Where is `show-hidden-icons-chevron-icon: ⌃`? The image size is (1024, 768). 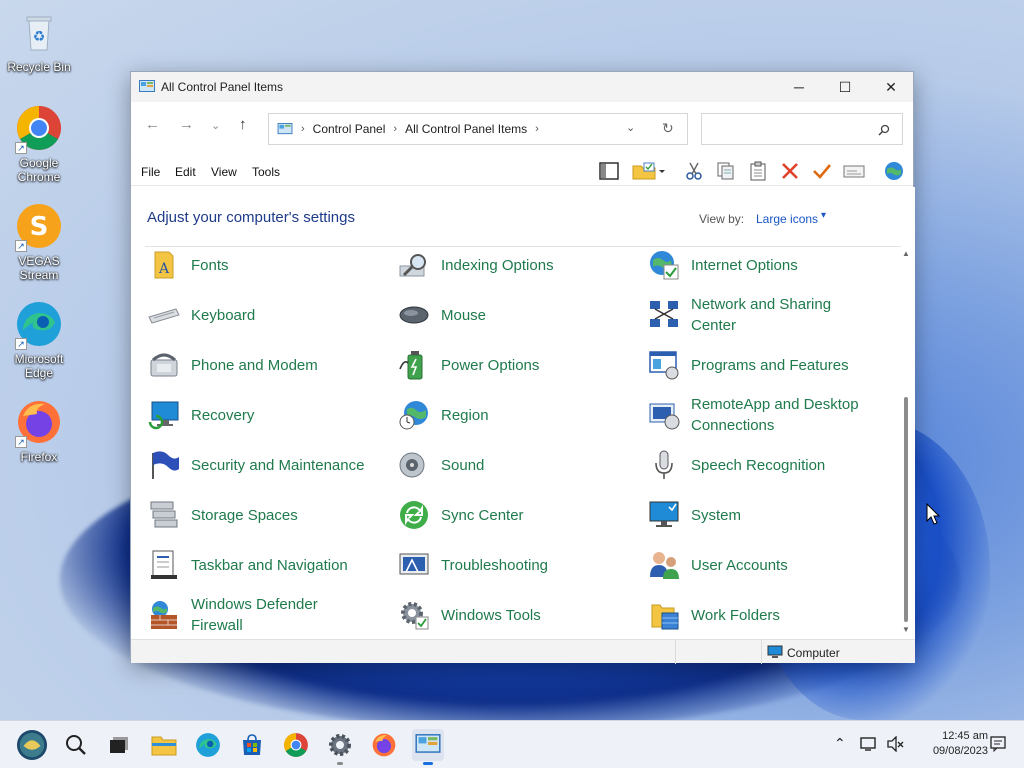 show-hidden-icons-chevron-icon: ⌃ is located at coordinates (840, 743).